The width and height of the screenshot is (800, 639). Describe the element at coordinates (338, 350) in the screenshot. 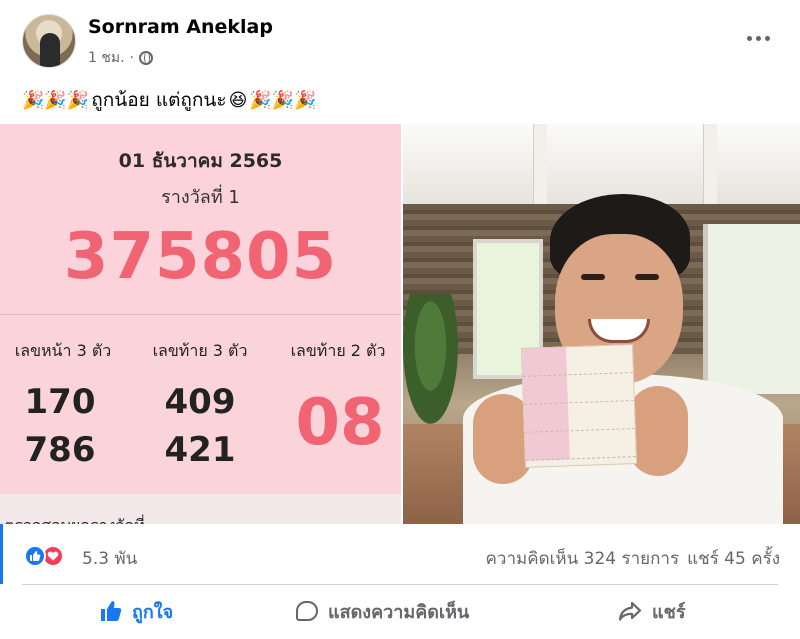

I see `back2-label: เลขท้าย 2 ตัว` at that location.